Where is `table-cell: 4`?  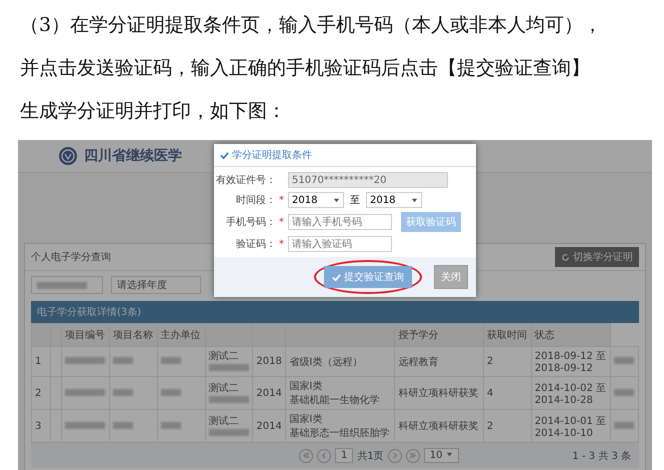
table-cell: 4 is located at coordinates (507, 393).